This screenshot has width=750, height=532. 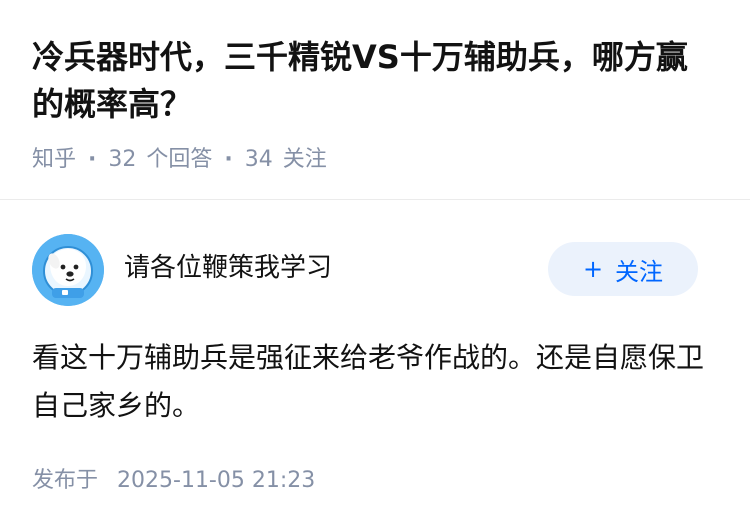 I want to click on avatar-dog-astronaut-icon, so click(x=68, y=270).